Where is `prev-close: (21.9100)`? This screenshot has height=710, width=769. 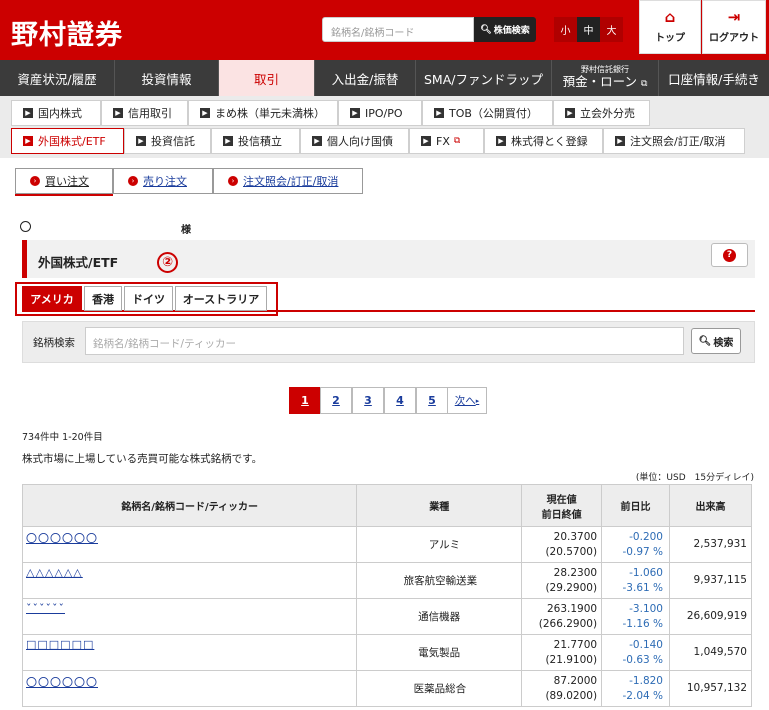 prev-close: (21.9100) is located at coordinates (571, 659).